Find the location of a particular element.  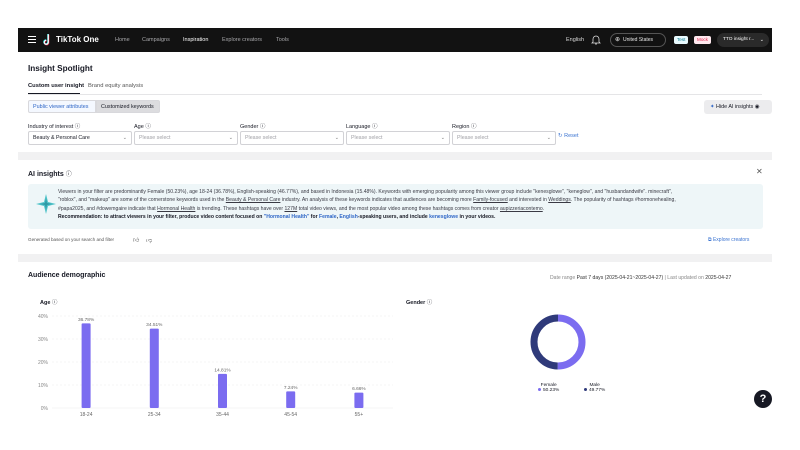

gender-select: Please select ⌄ is located at coordinates (292, 138).